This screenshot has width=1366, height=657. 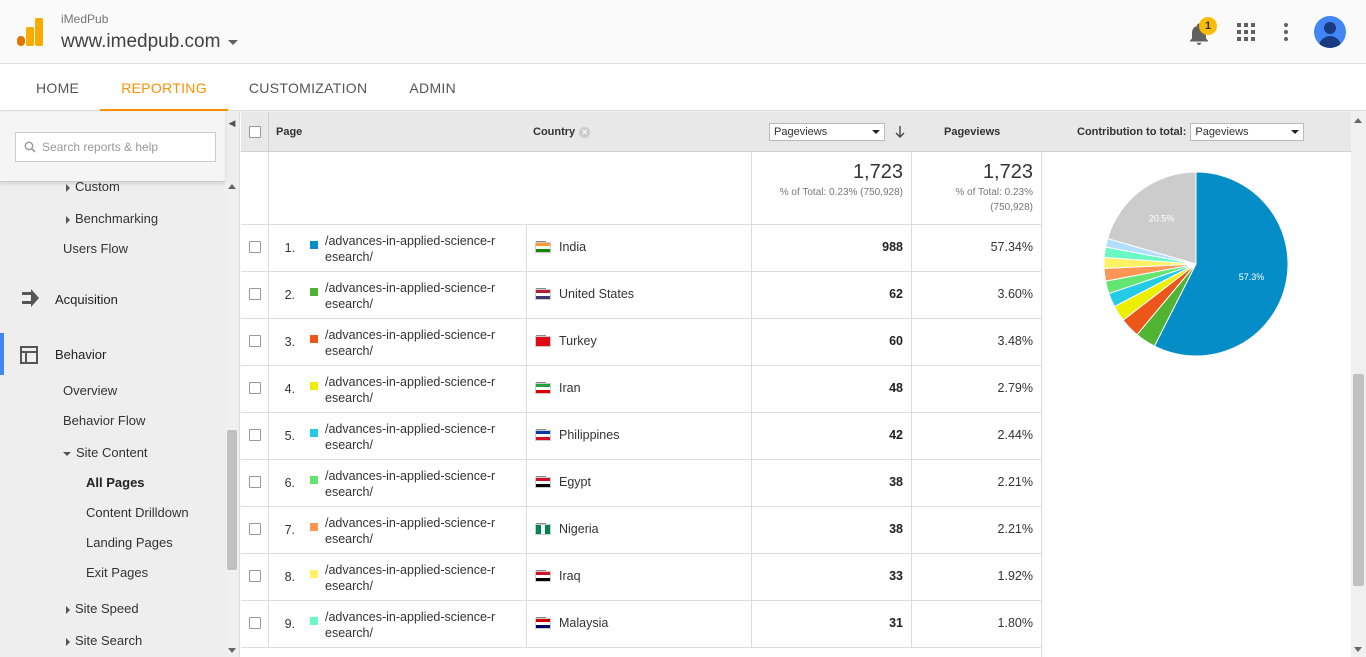 I want to click on collapse-sidebar-button: ◀, so click(x=232, y=125).